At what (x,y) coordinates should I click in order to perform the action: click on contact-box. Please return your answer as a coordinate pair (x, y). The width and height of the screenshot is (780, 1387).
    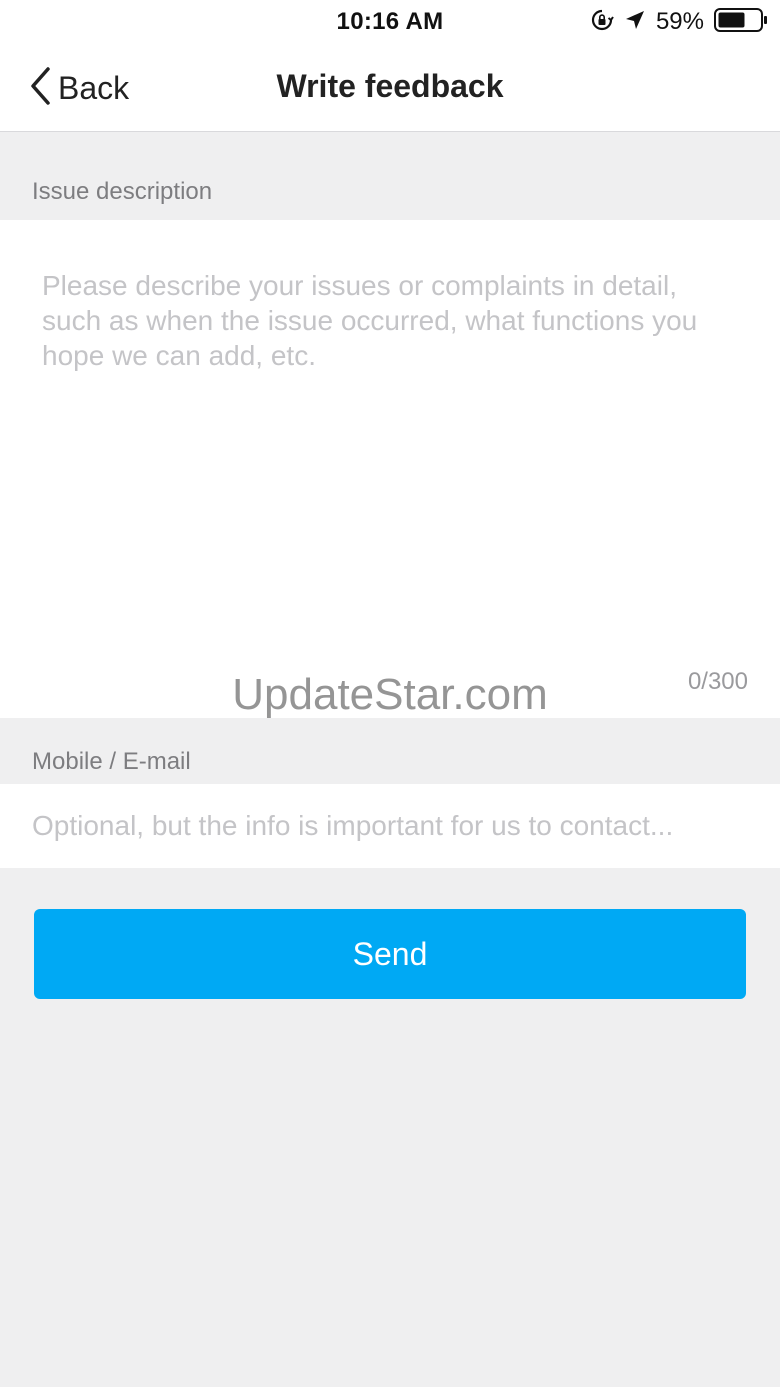
    Looking at the image, I should click on (390, 826).